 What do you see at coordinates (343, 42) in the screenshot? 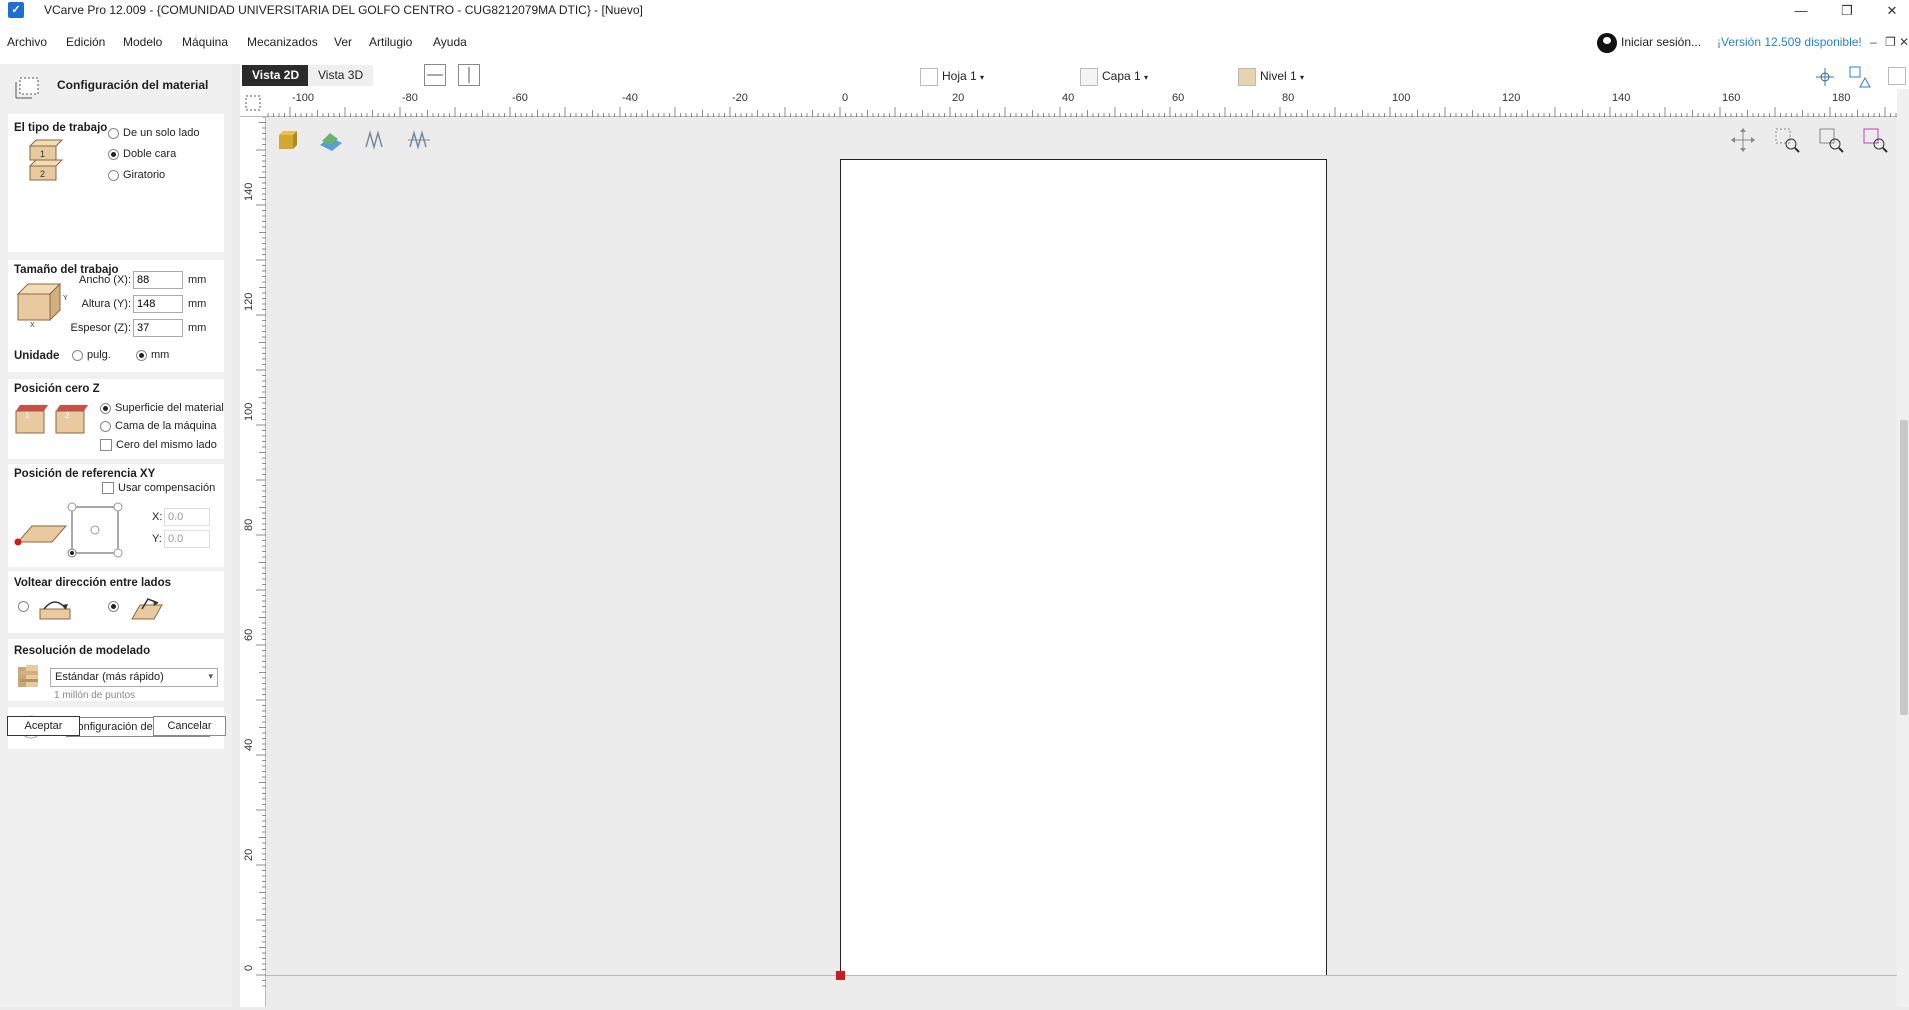
I see `menu-ver: Ver` at bounding box center [343, 42].